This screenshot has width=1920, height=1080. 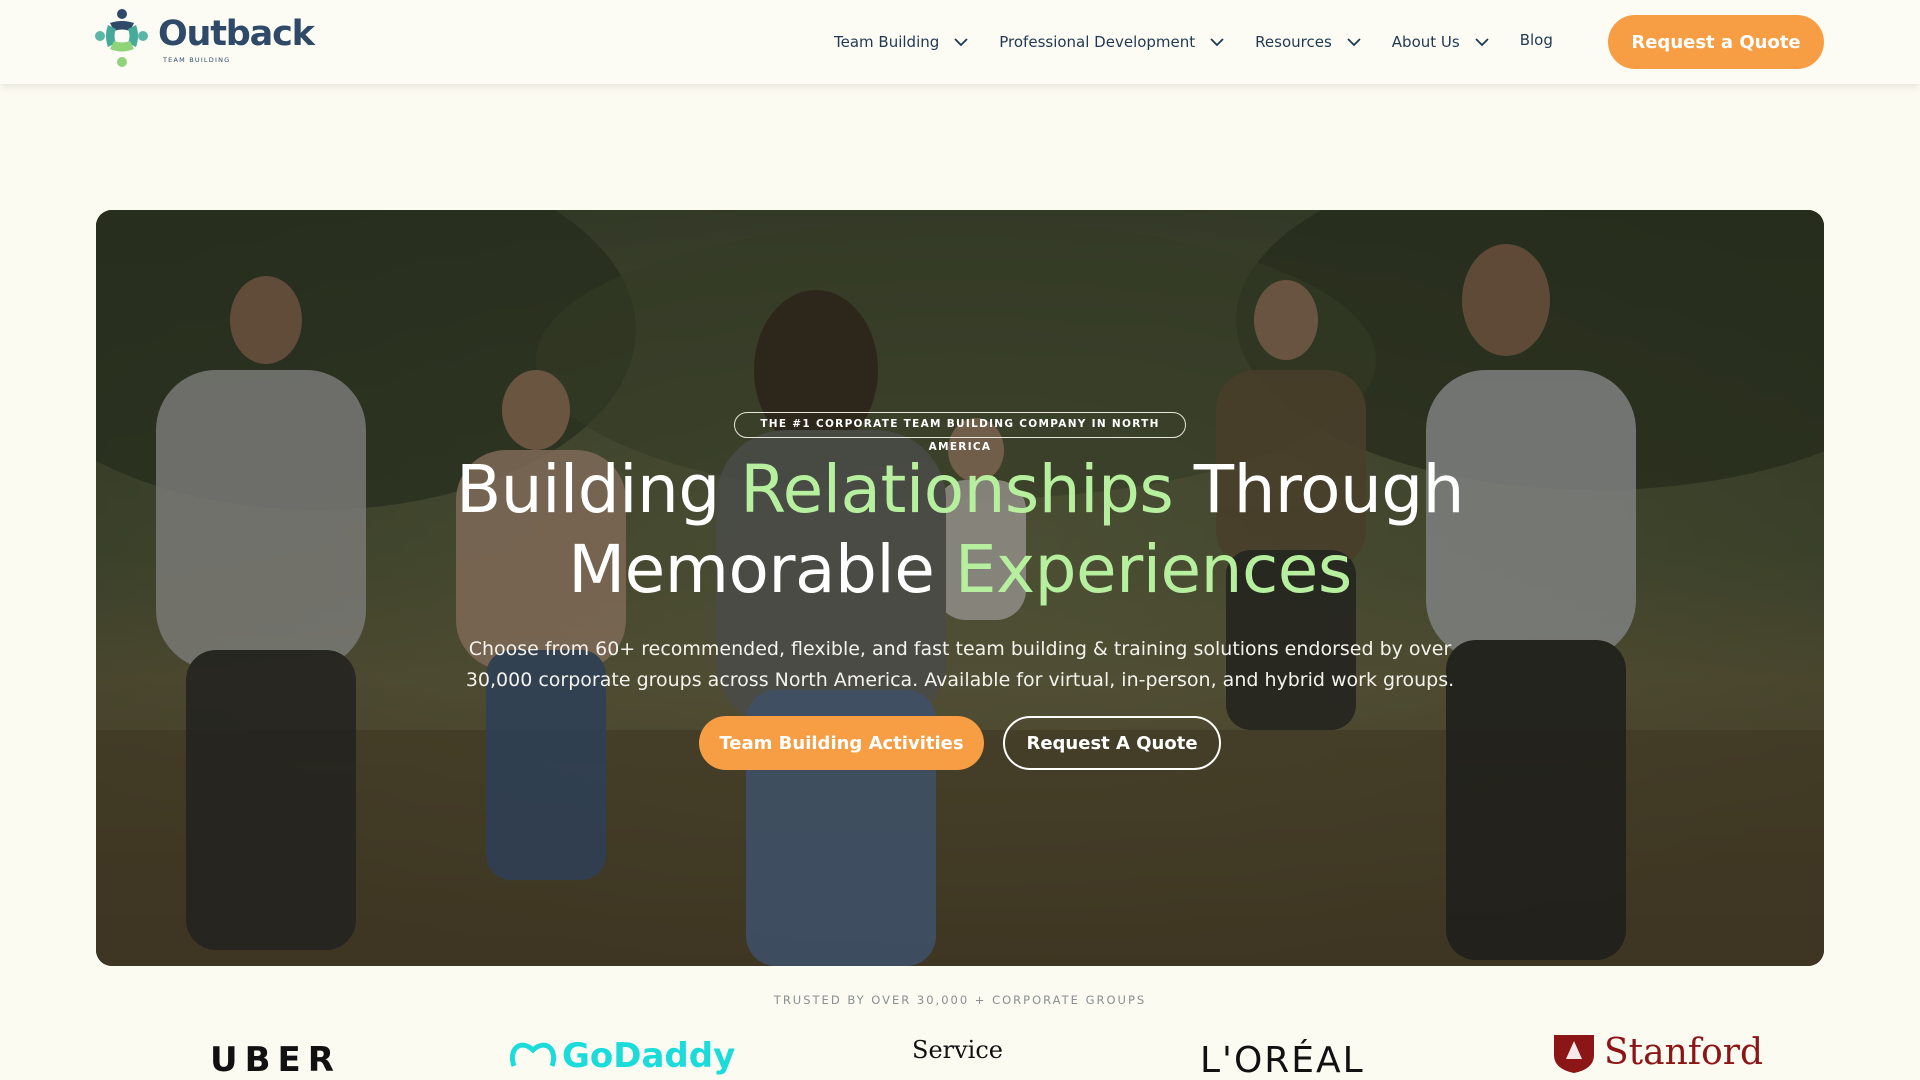 I want to click on headline-word: Memorable, so click(x=751, y=569).